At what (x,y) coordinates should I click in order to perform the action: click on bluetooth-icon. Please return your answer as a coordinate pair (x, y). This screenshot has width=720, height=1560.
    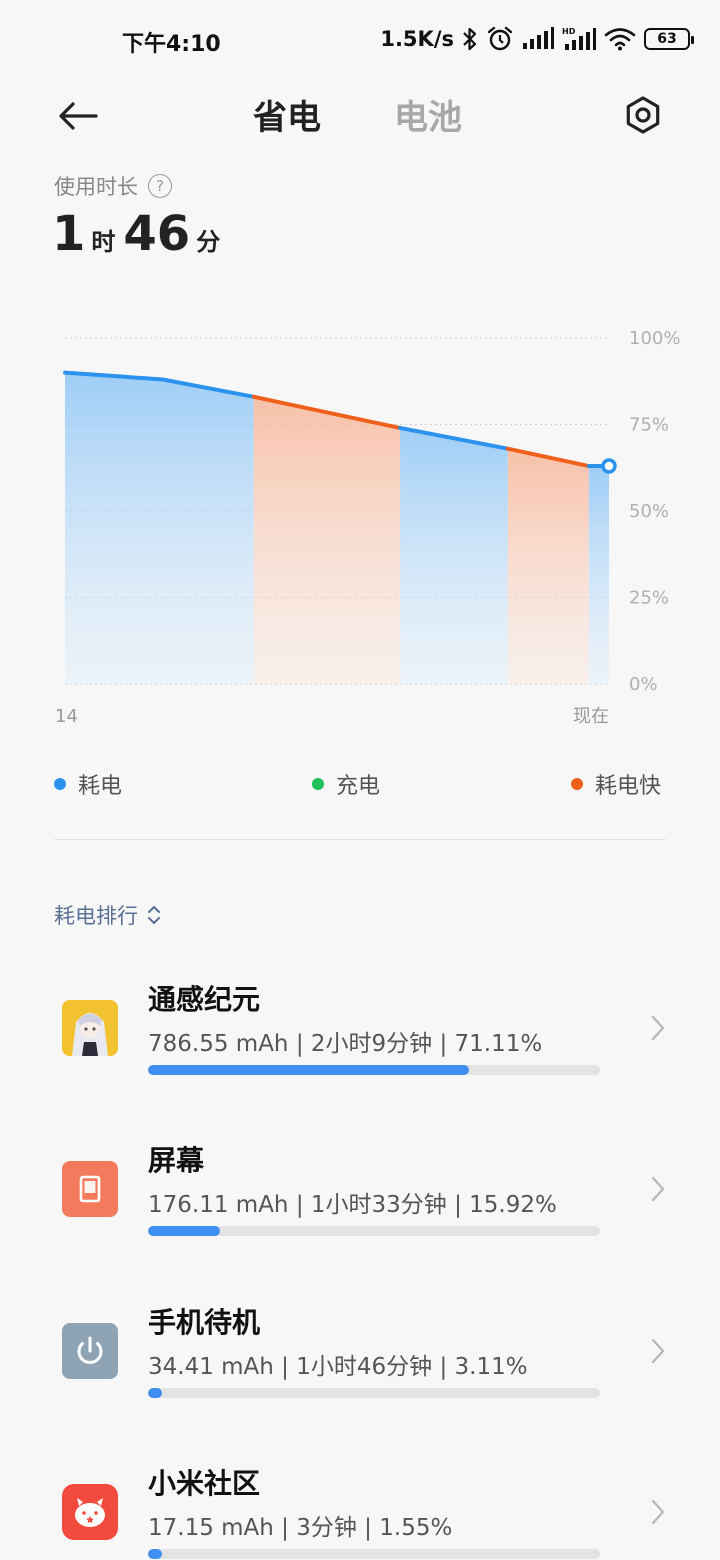
    Looking at the image, I should click on (470, 39).